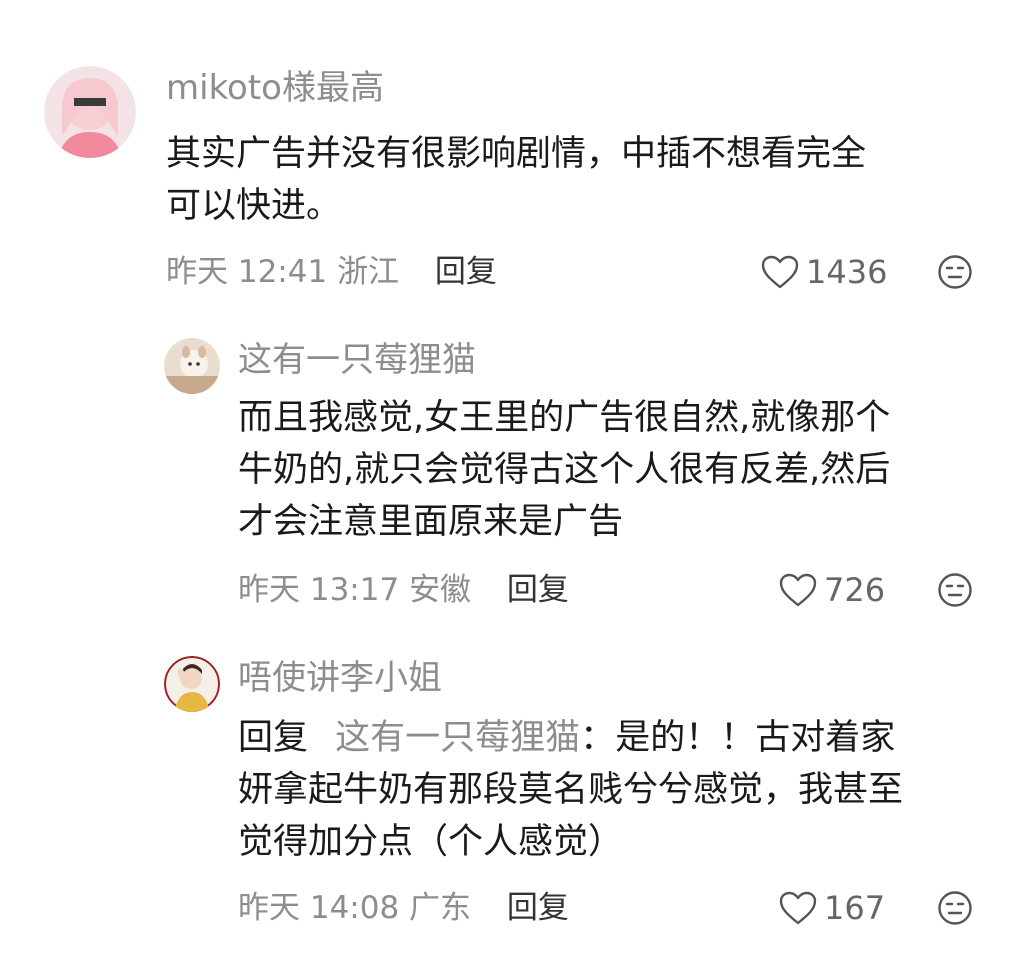  Describe the element at coordinates (319, 908) in the screenshot. I see `comment-time: 昨天 14:08` at that location.